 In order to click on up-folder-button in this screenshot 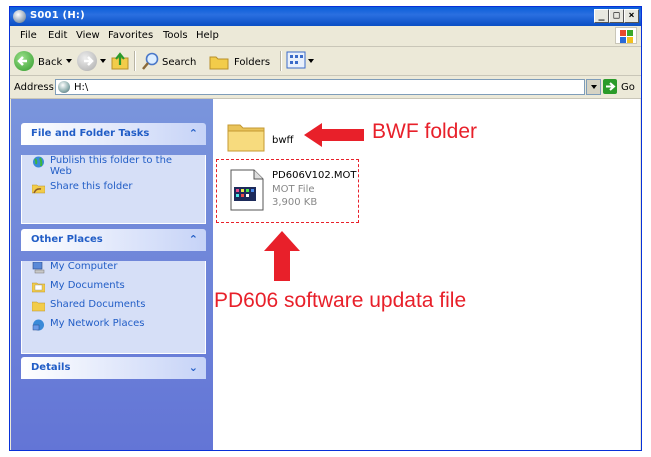, I will do `click(120, 61)`.